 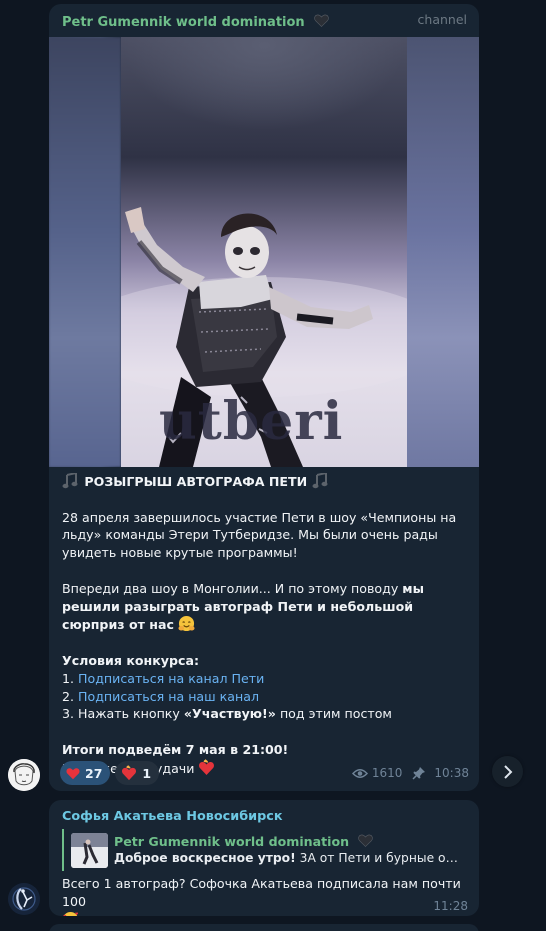 What do you see at coordinates (264, 927) in the screenshot?
I see `next-message-partial` at bounding box center [264, 927].